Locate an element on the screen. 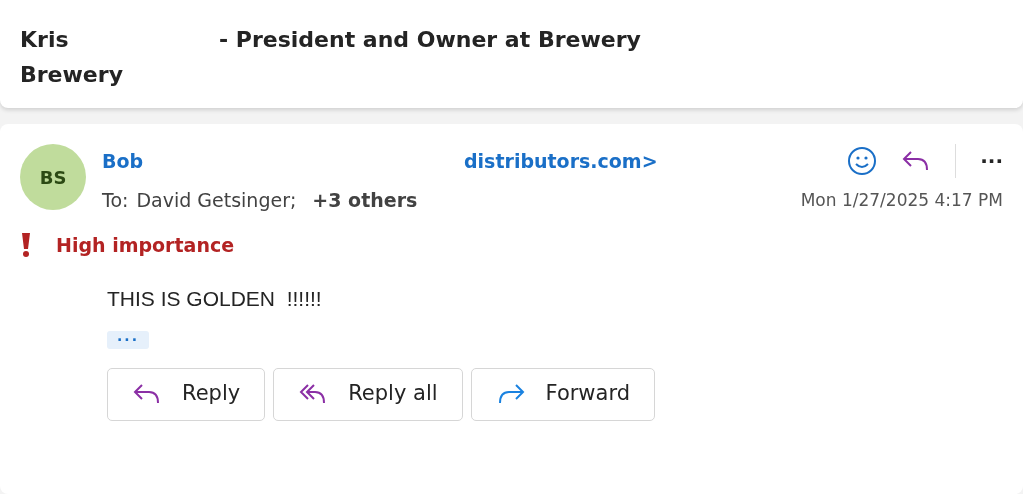 The width and height of the screenshot is (1023, 494). others-link: +3 others is located at coordinates (365, 200).